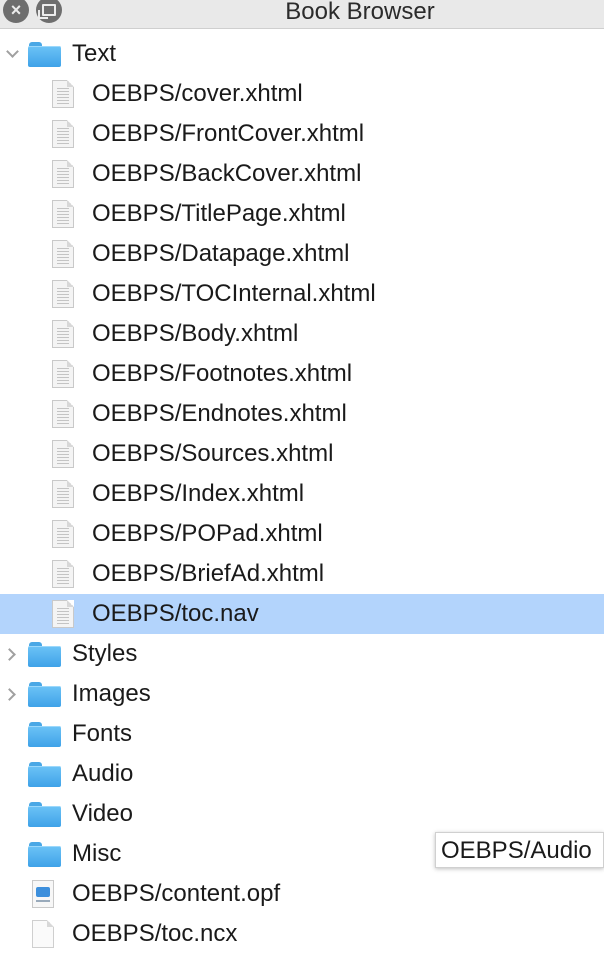 The image size is (604, 974). Describe the element at coordinates (105, 653) in the screenshot. I see `folder-label: Styles` at that location.